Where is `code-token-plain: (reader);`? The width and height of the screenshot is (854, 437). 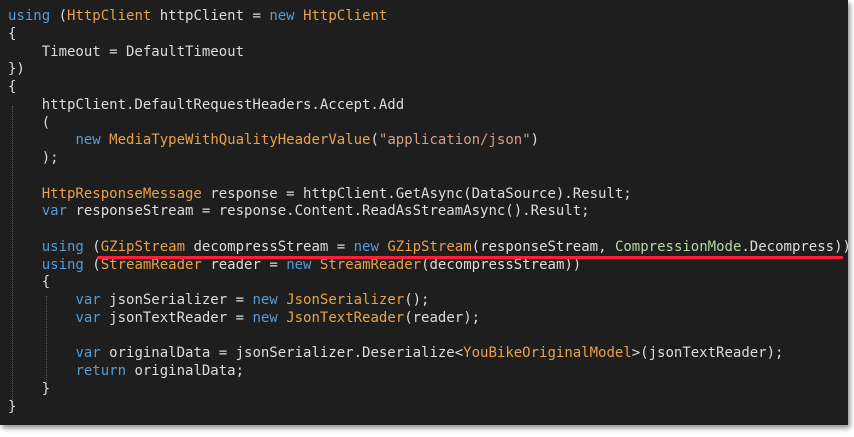
code-token-plain: (reader); is located at coordinates (442, 317).